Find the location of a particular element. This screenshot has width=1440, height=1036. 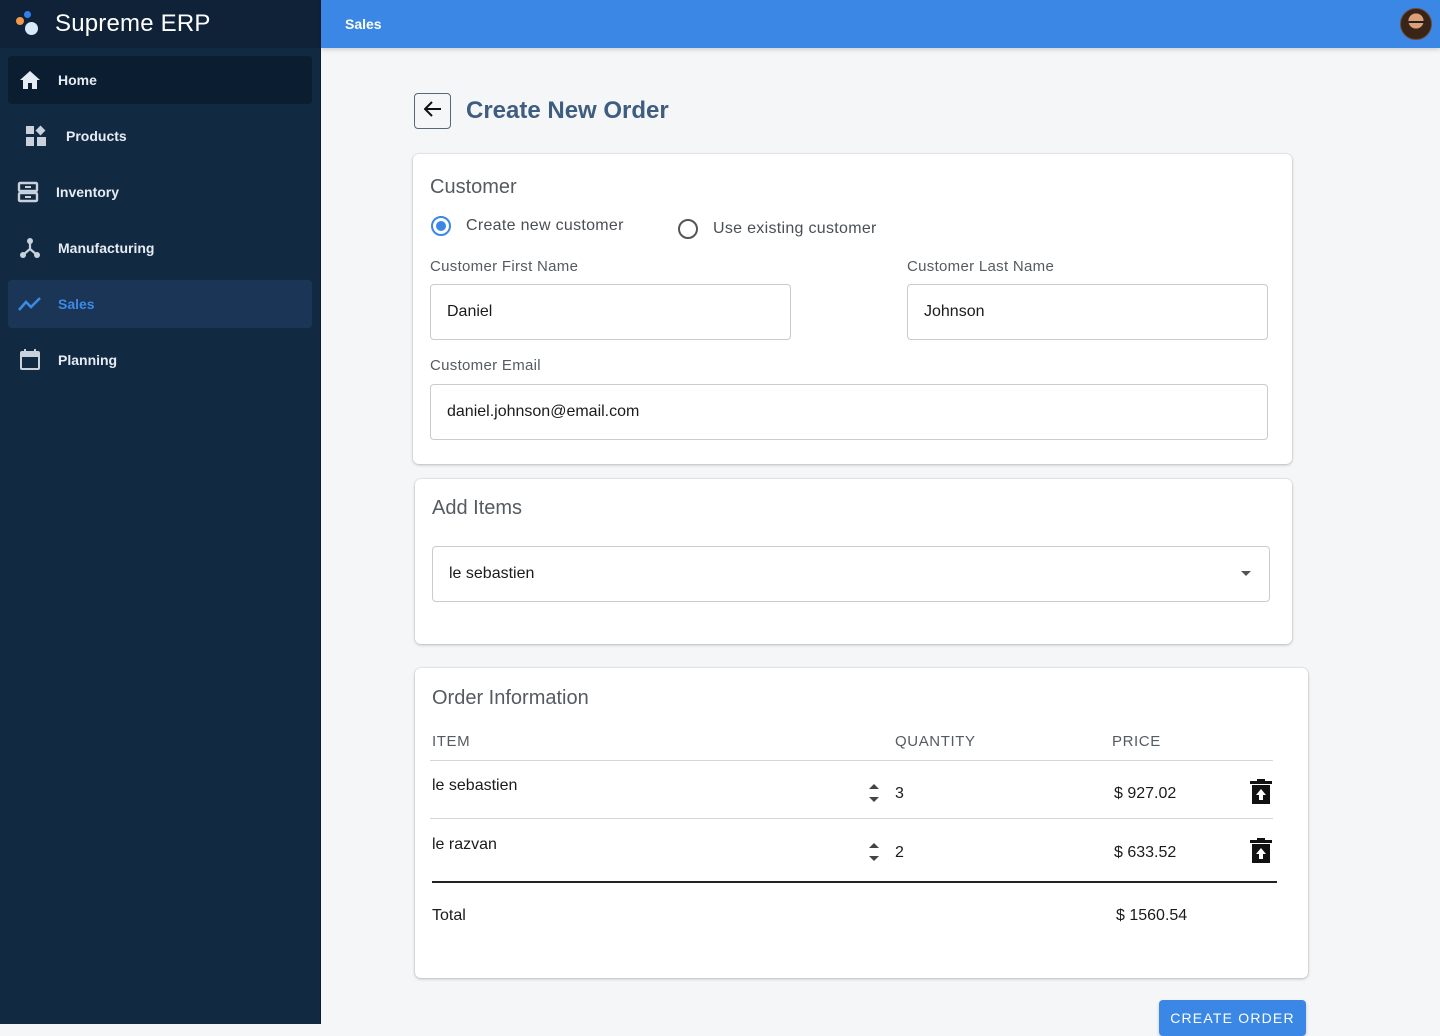

add-items-card: Add Items le sebastien is located at coordinates (853, 561).